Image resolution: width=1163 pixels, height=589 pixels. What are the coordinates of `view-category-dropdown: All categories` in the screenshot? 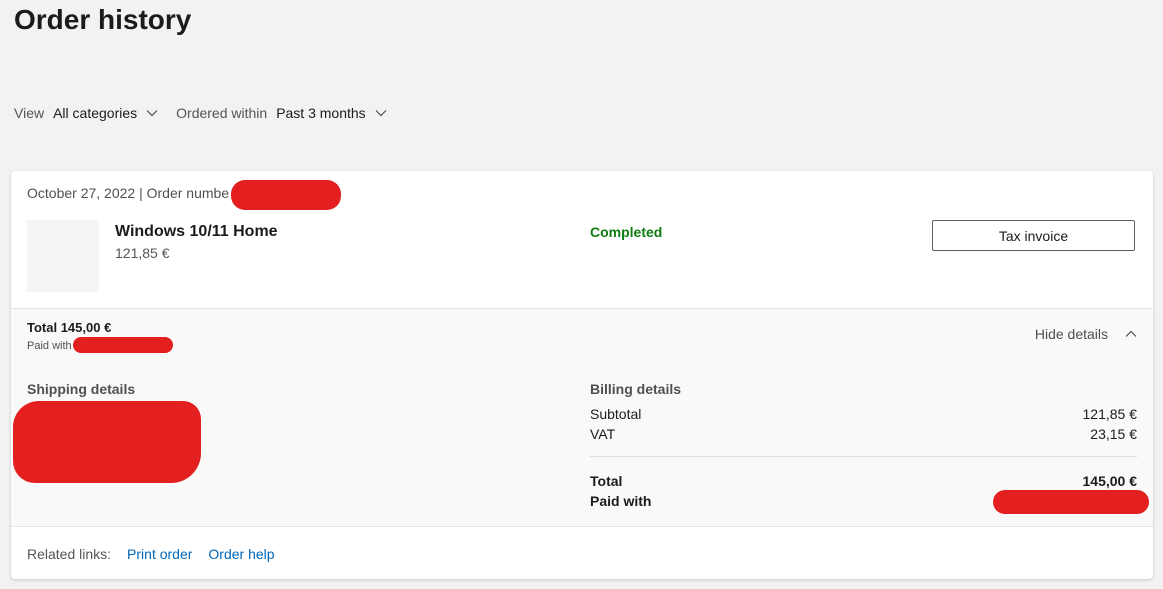 It's located at (105, 113).